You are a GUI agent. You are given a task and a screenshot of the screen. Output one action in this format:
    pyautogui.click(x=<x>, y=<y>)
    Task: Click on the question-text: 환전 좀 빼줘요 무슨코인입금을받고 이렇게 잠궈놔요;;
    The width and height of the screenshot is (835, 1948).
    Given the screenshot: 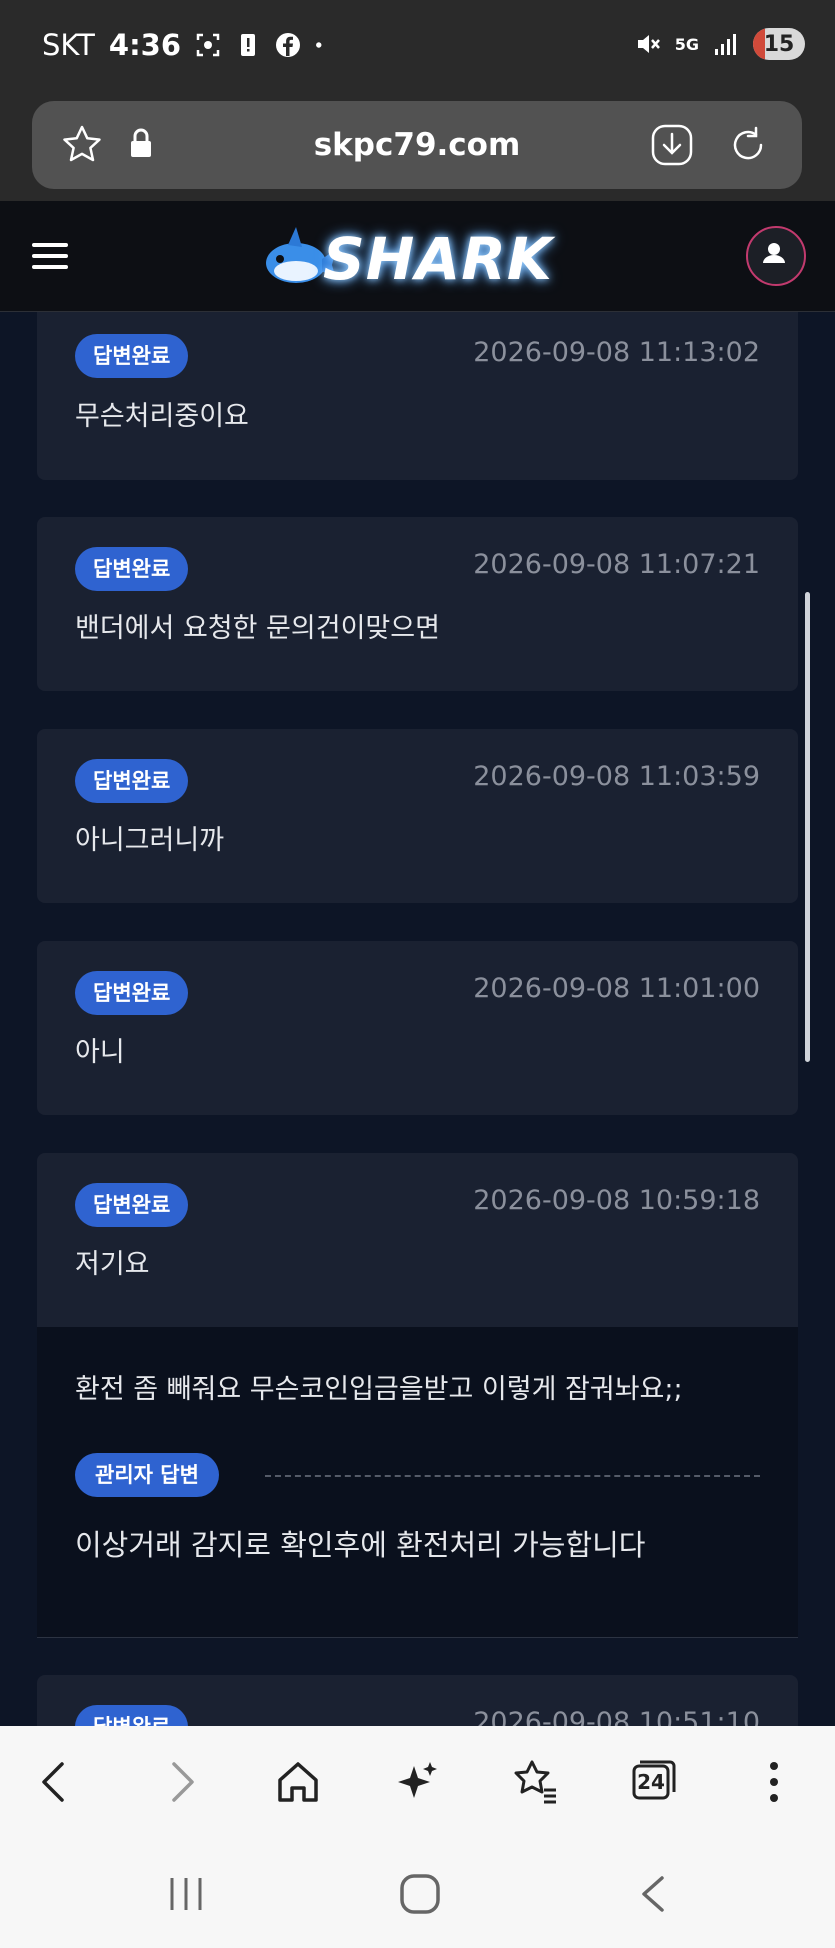 What is the action you would take?
    pyautogui.click(x=379, y=1389)
    